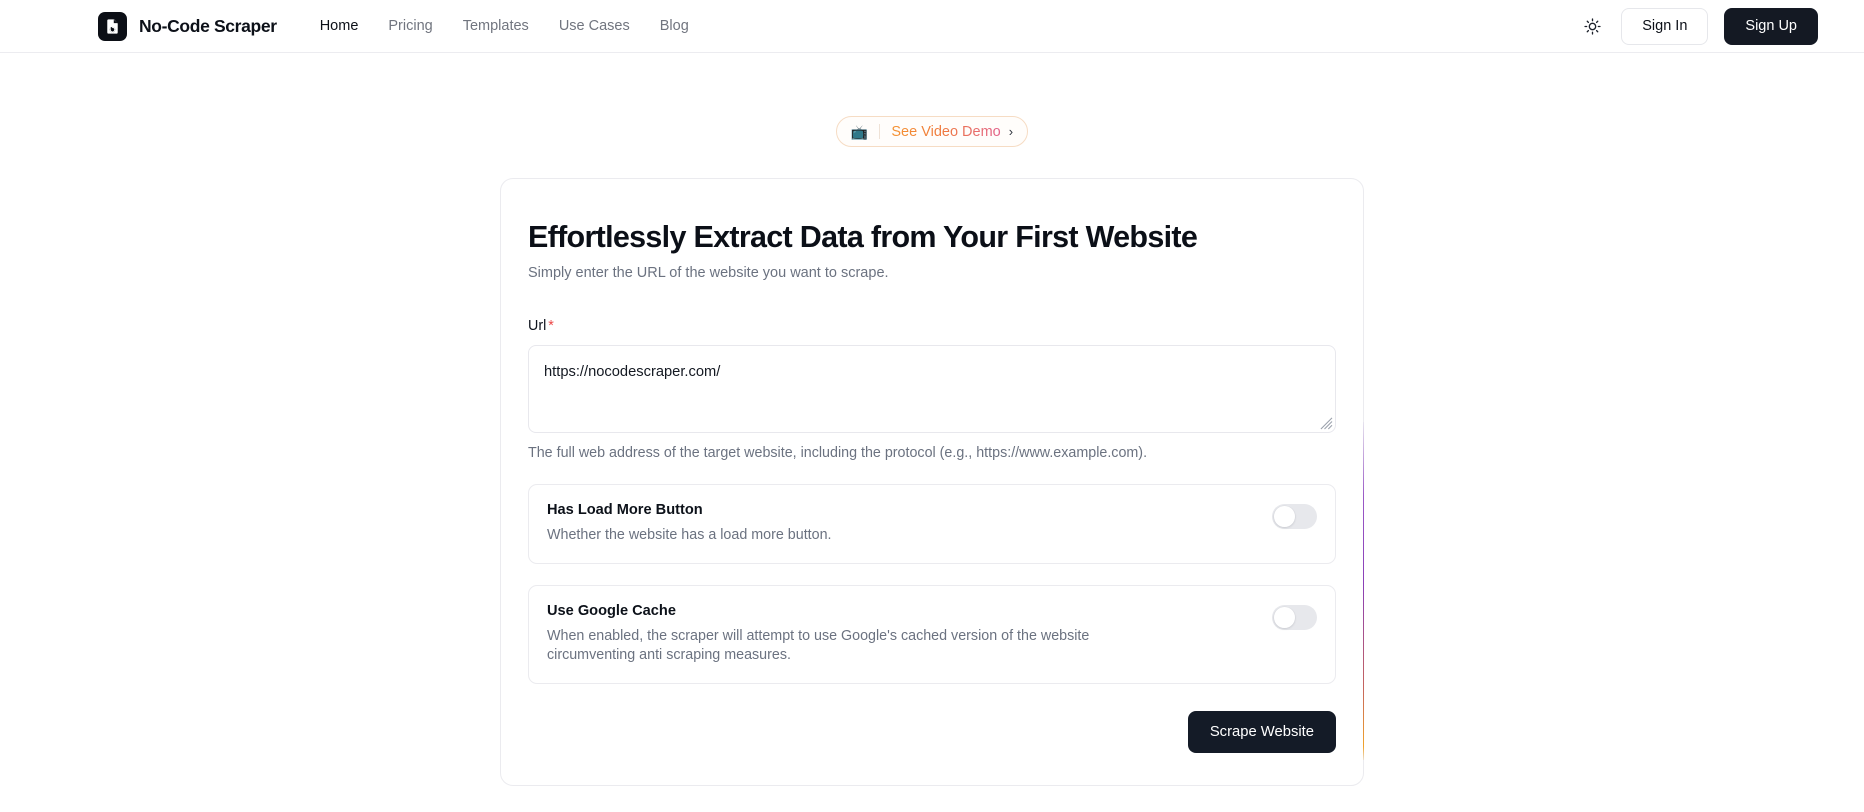 This screenshot has width=1864, height=812. Describe the element at coordinates (410, 26) in the screenshot. I see `nav-link-pricing: Pricing` at that location.